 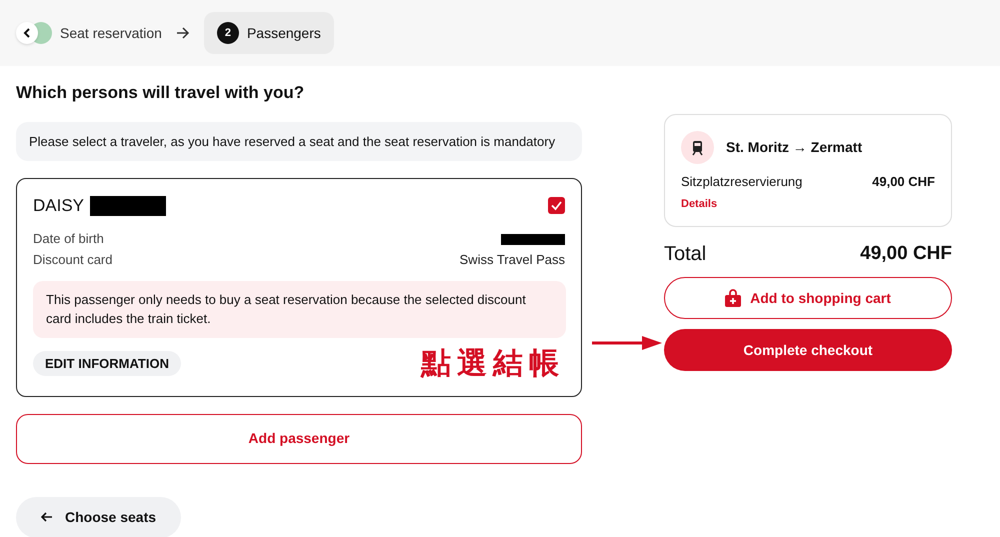 I want to click on total-amount: 49,00 CHF, so click(x=906, y=254).